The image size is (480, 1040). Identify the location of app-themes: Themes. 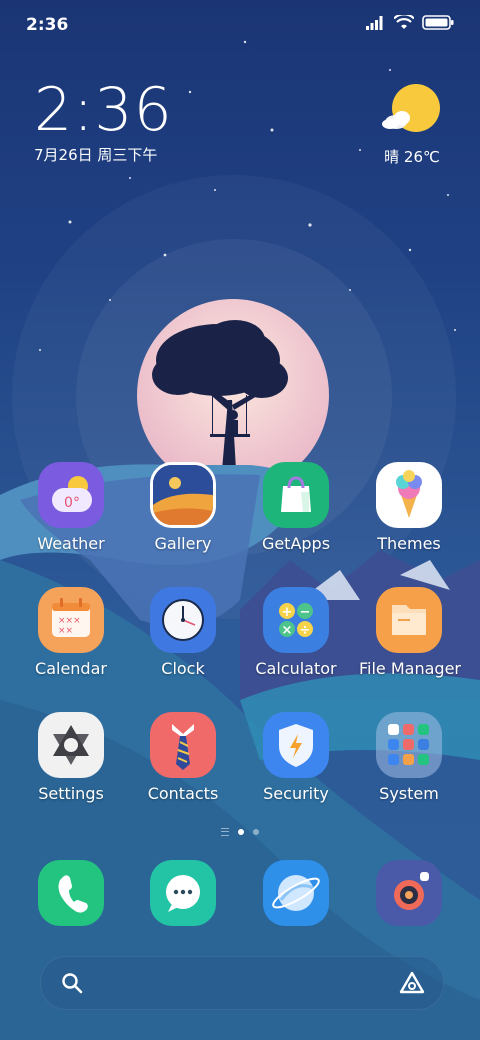
(409, 507).